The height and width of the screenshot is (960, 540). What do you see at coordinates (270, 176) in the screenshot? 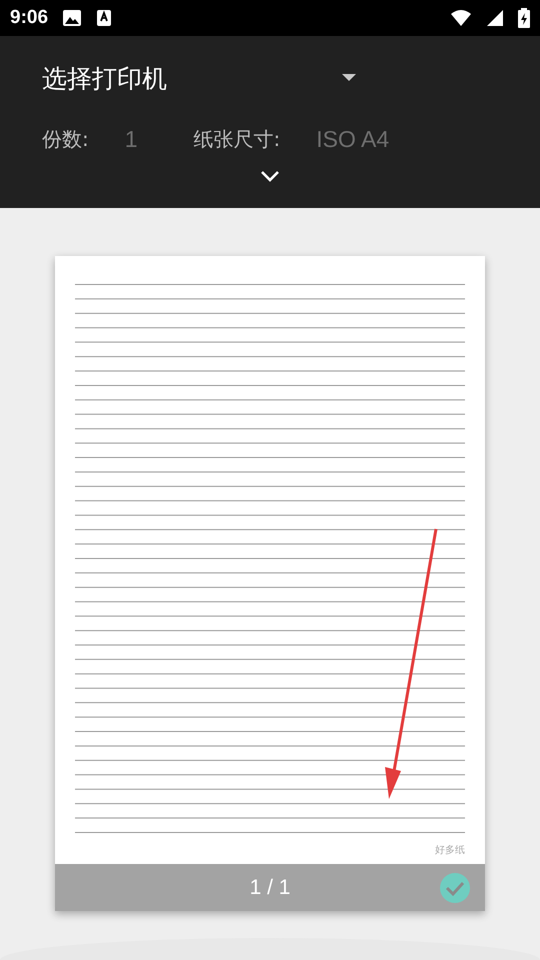
I see `expand-chevron-icon` at bounding box center [270, 176].